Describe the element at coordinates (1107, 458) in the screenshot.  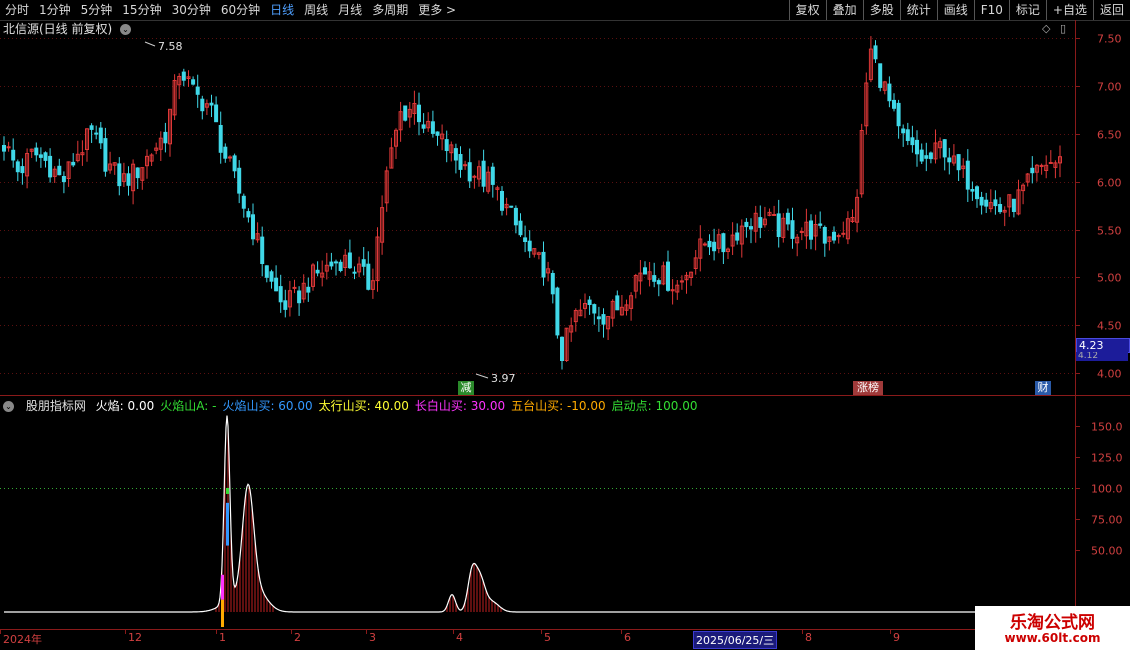
I see `indicator-tick-label: 125.0` at that location.